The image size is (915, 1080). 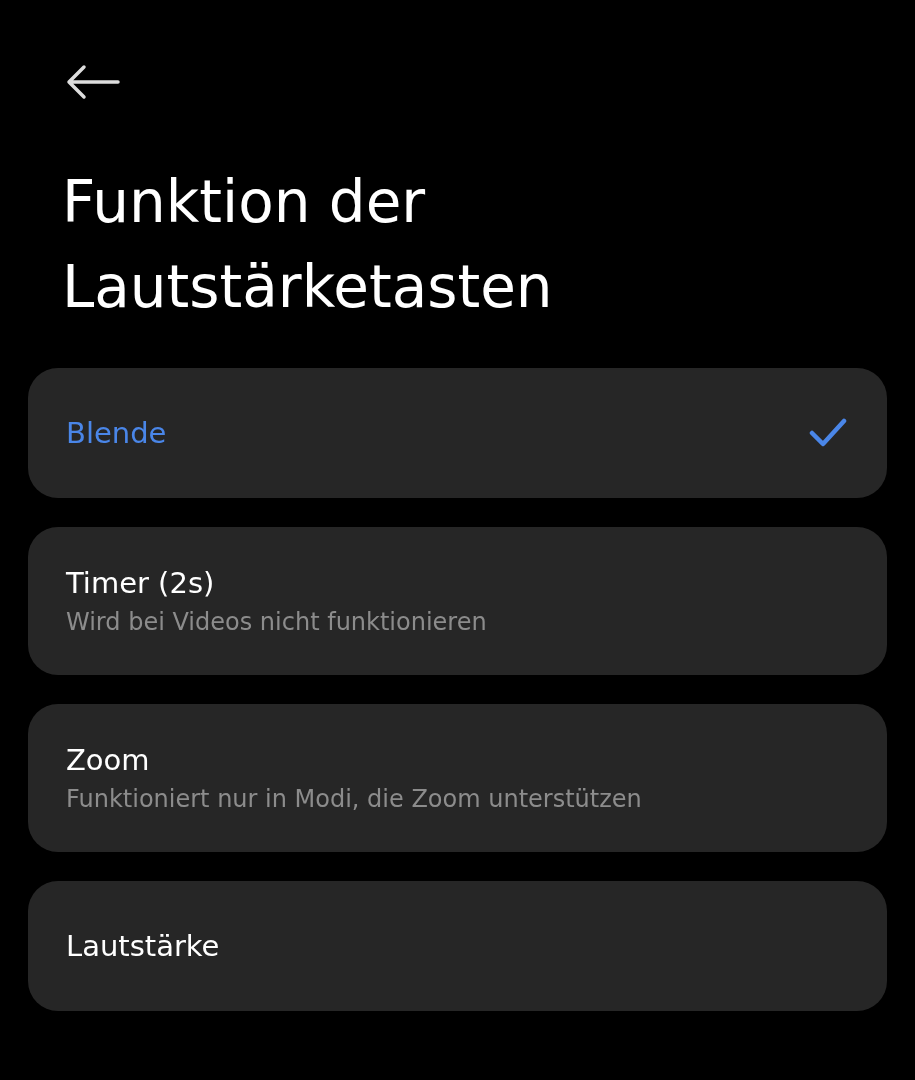 I want to click on back-icon, so click(x=93, y=82).